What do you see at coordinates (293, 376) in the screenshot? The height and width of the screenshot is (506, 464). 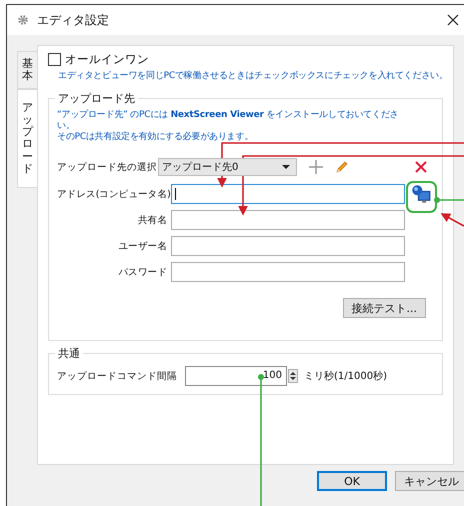 I see `spin-arrows-icon` at bounding box center [293, 376].